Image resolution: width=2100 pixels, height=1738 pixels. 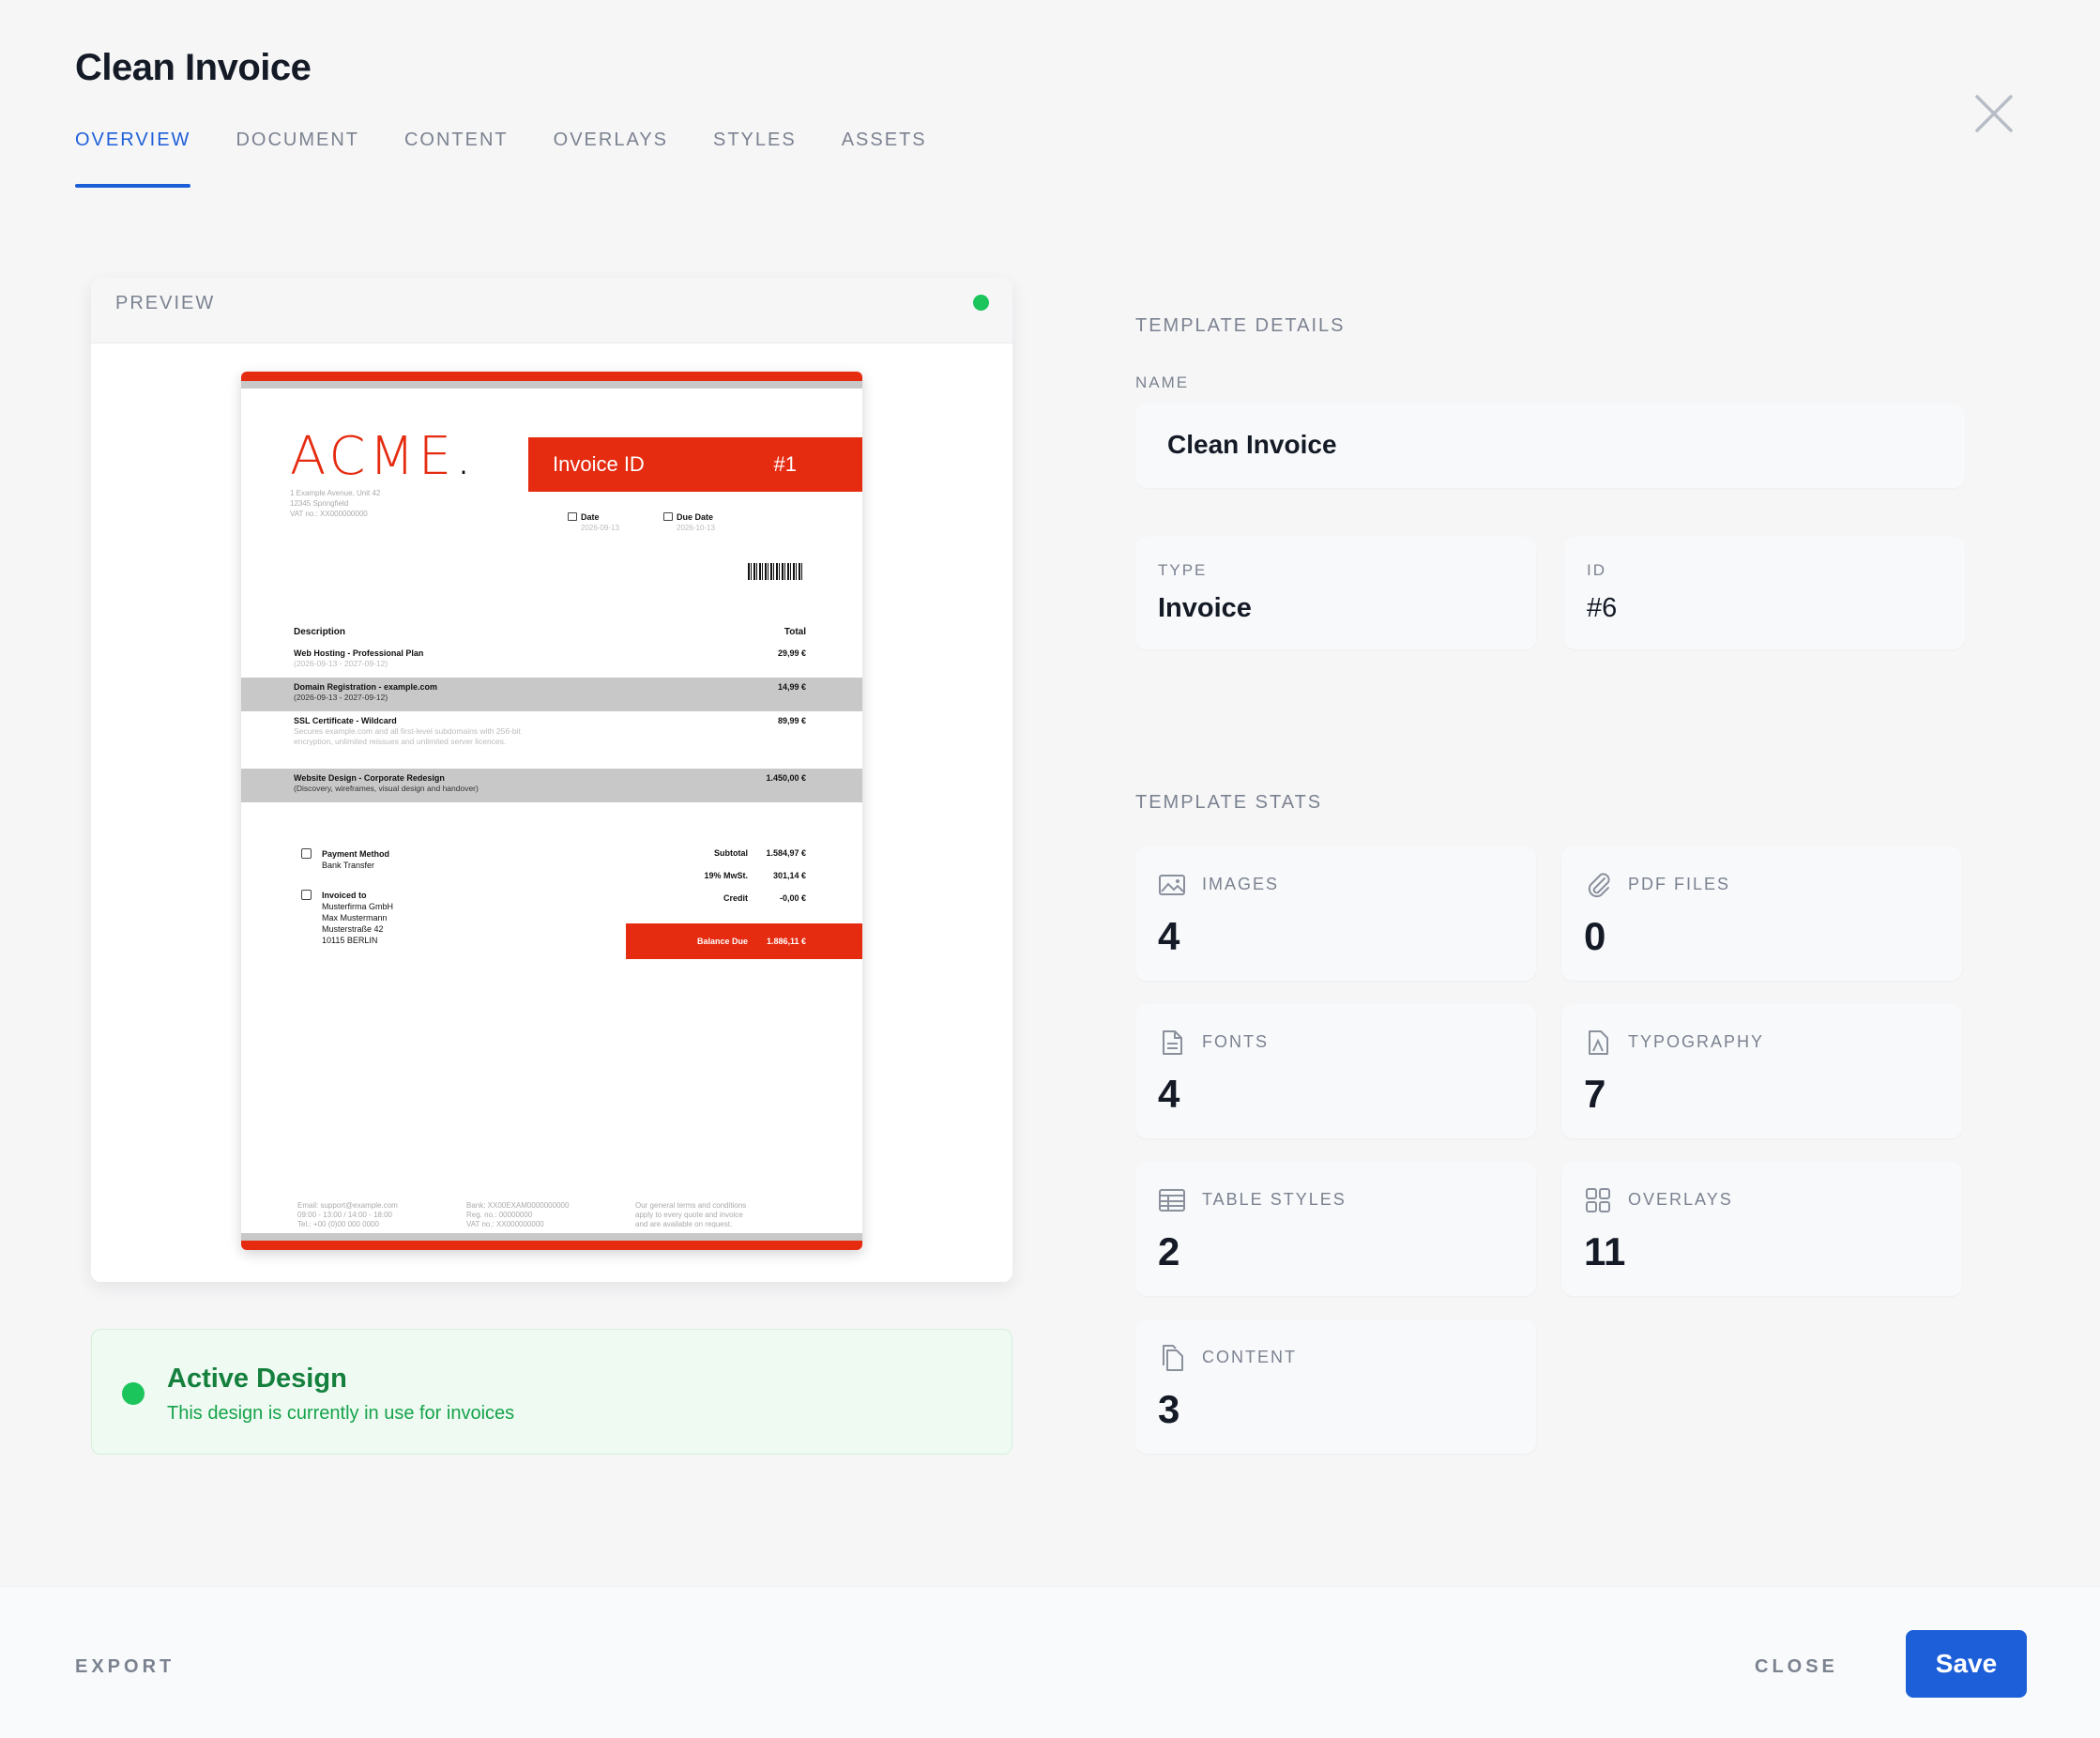 What do you see at coordinates (320, 632) in the screenshot?
I see `invoice-col-description: Description` at bounding box center [320, 632].